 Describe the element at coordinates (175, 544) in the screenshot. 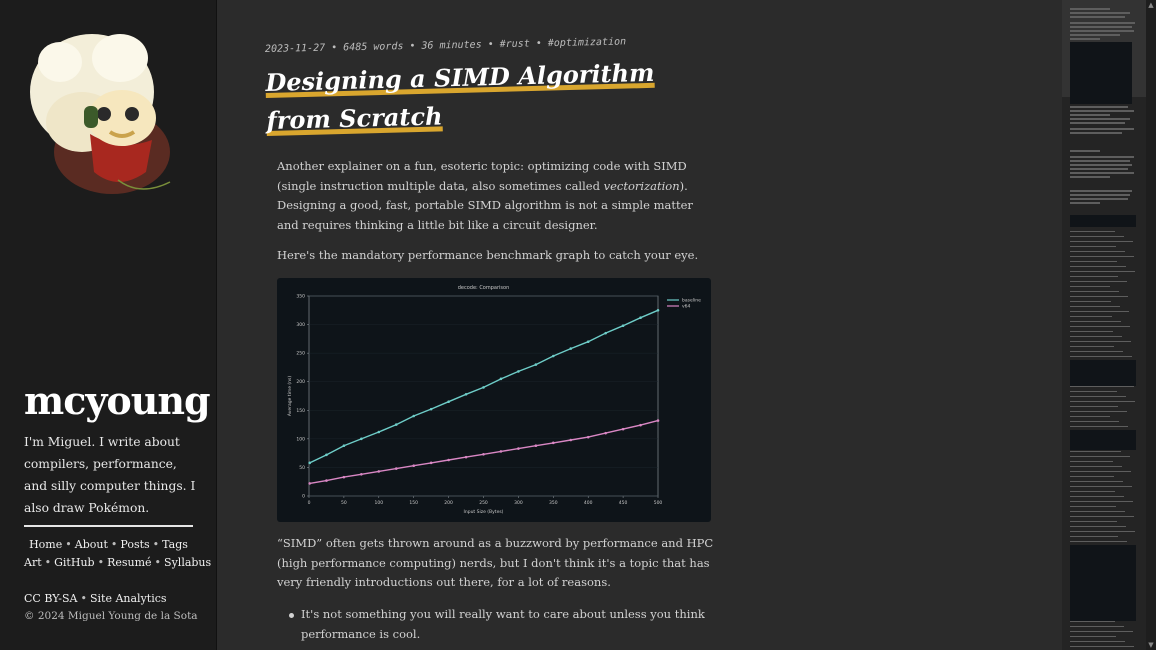

I see `nav-tags-link: Tags` at that location.